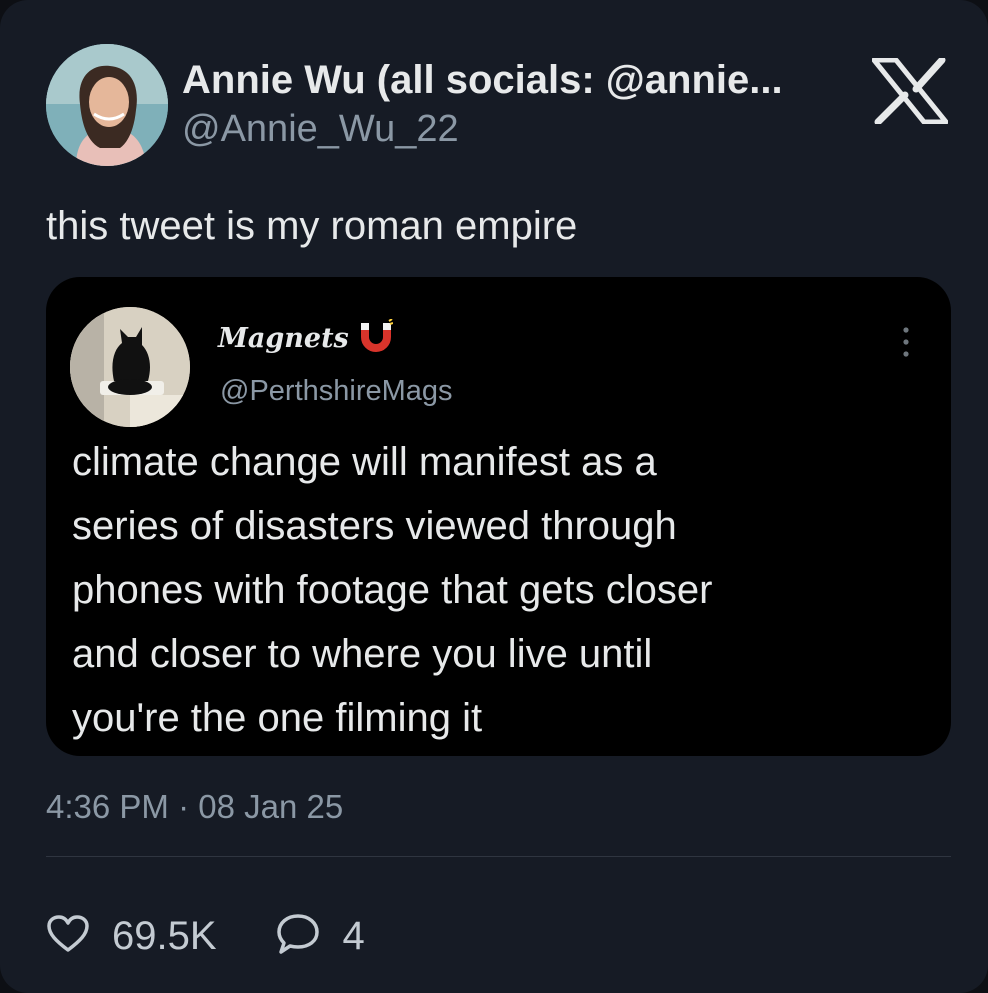 This screenshot has height=993, width=988. What do you see at coordinates (107, 105) in the screenshot?
I see `author-avatar` at bounding box center [107, 105].